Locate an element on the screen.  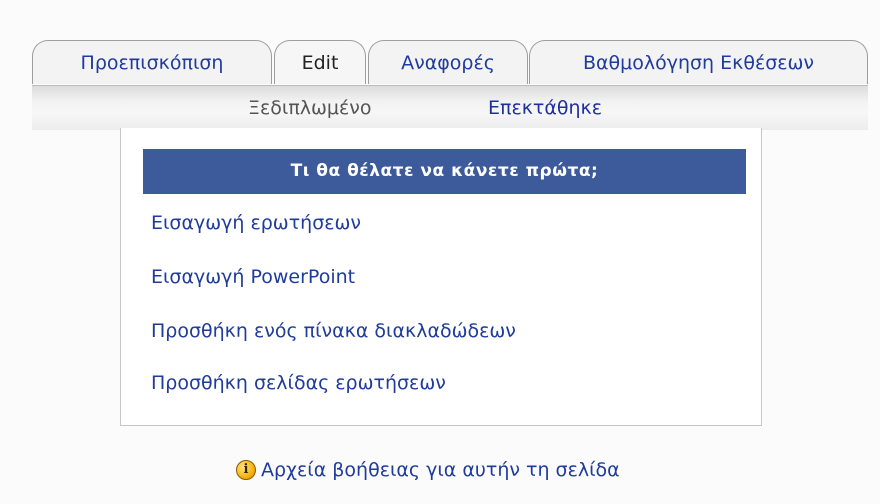
tab-edit: Edit is located at coordinates (320, 62).